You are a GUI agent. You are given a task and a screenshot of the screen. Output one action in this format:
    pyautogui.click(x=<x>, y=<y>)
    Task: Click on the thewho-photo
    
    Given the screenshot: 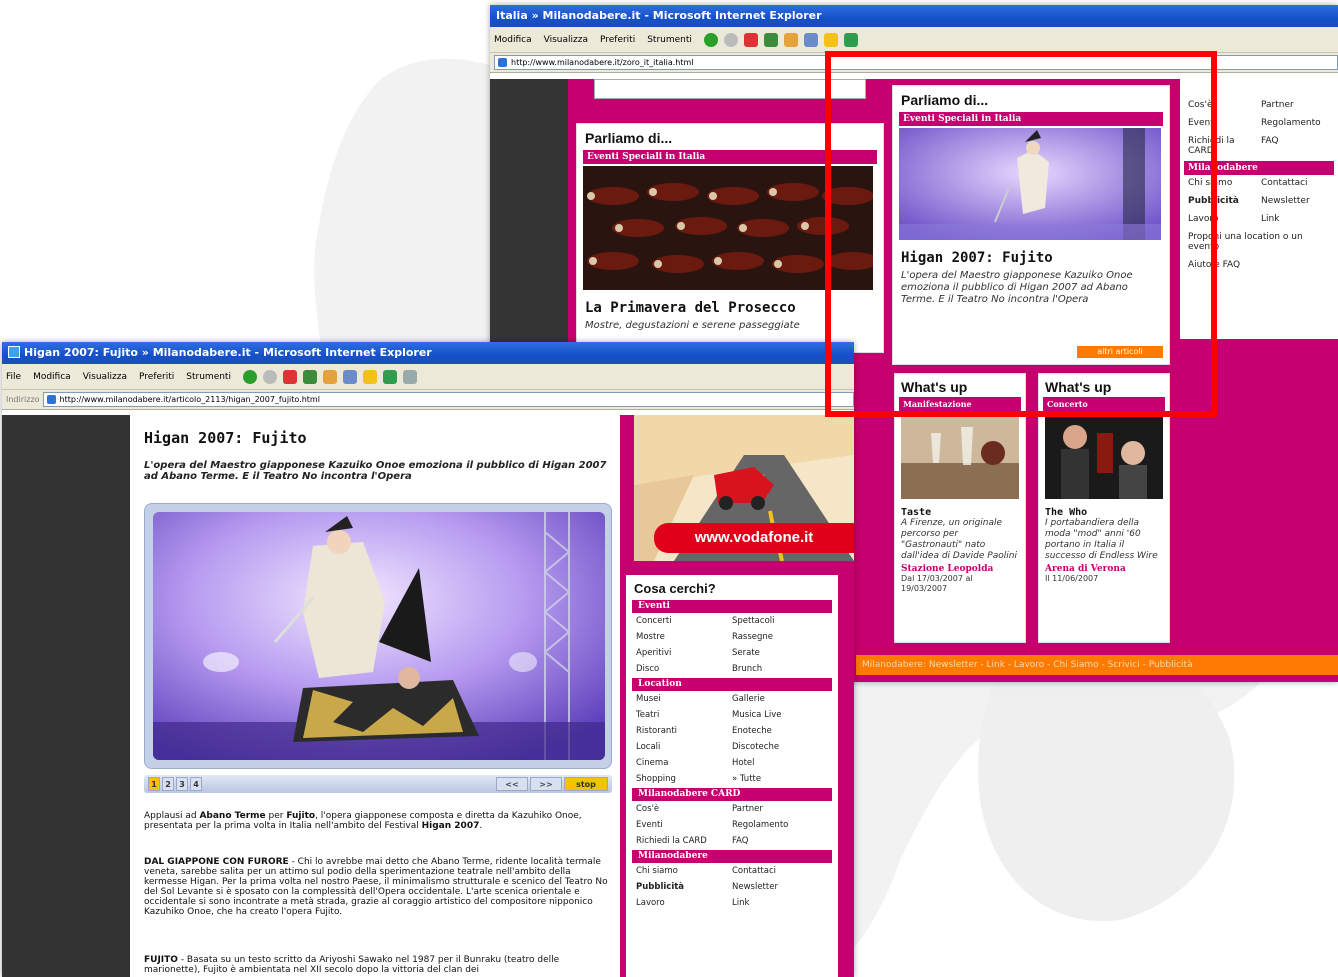 What is the action you would take?
    pyautogui.click(x=1104, y=458)
    